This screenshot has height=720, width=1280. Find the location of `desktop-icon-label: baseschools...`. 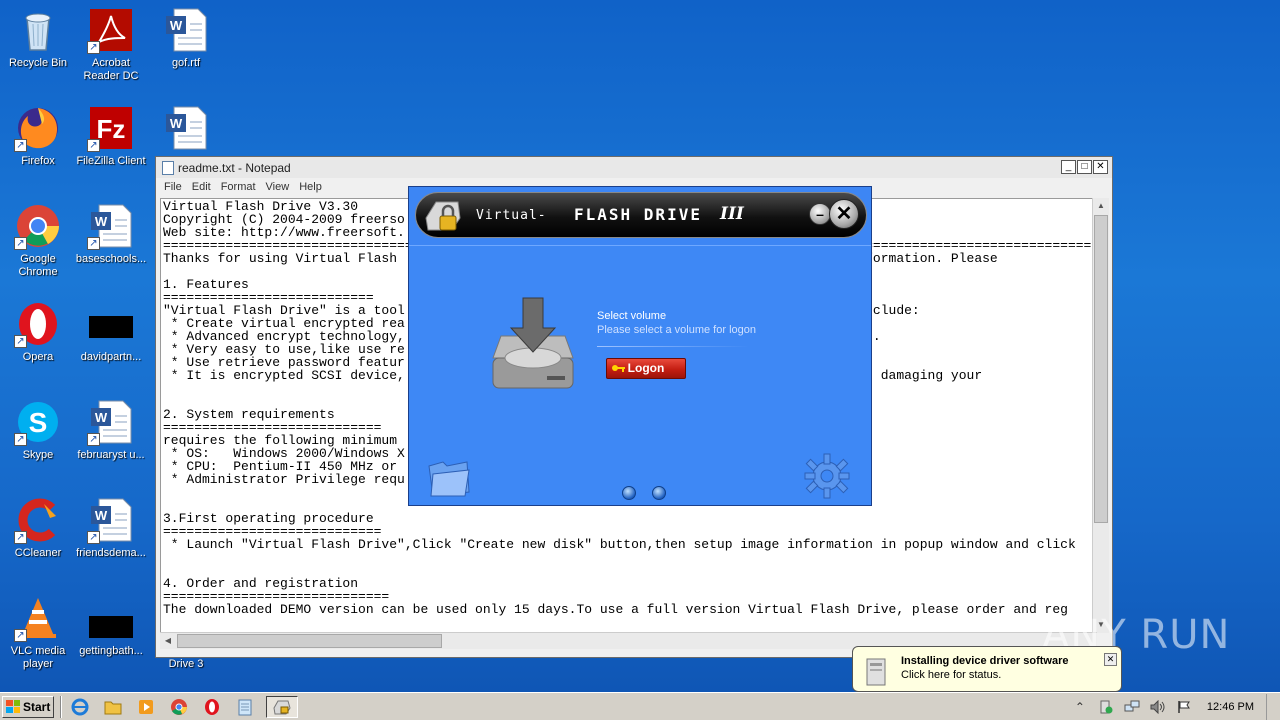

desktop-icon-label: baseschools... is located at coordinates (111, 259).